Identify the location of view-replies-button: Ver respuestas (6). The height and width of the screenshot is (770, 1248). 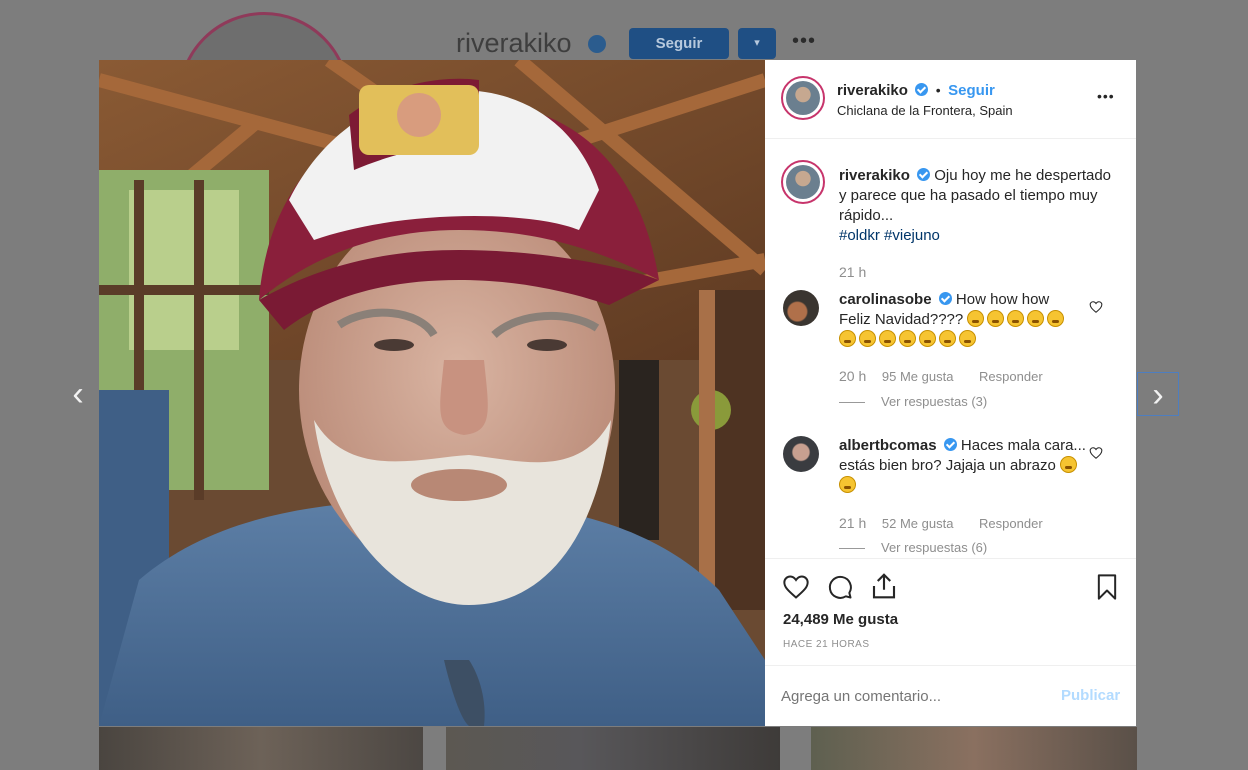
(913, 547).